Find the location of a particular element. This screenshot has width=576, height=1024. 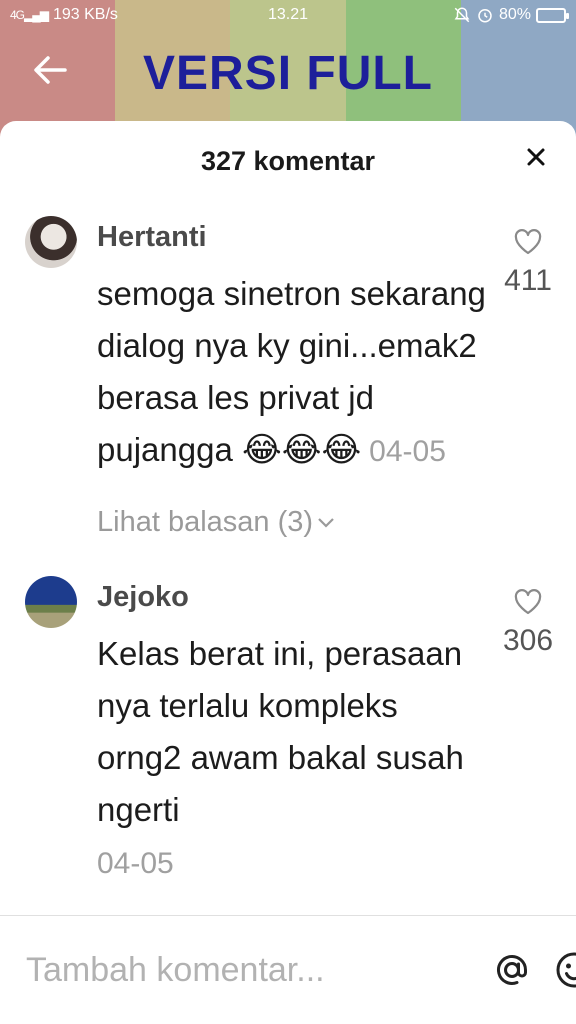

close-icon is located at coordinates (536, 157).